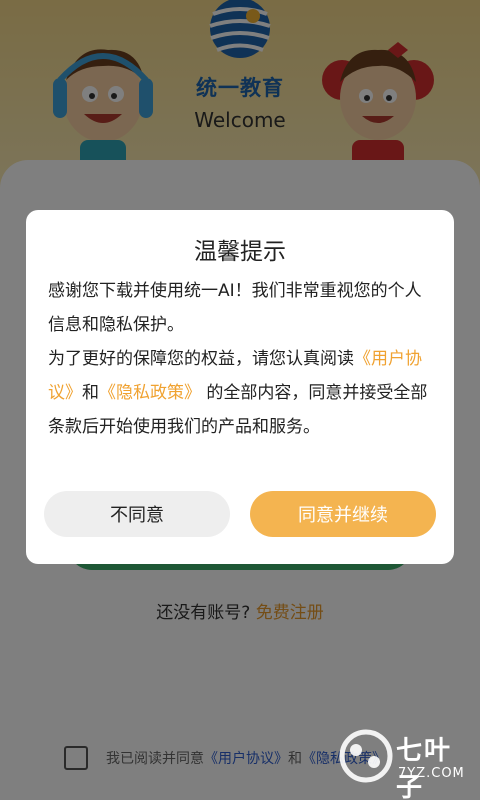 The image size is (480, 804). I want to click on dialog-title: 温馨提示, so click(240, 252).